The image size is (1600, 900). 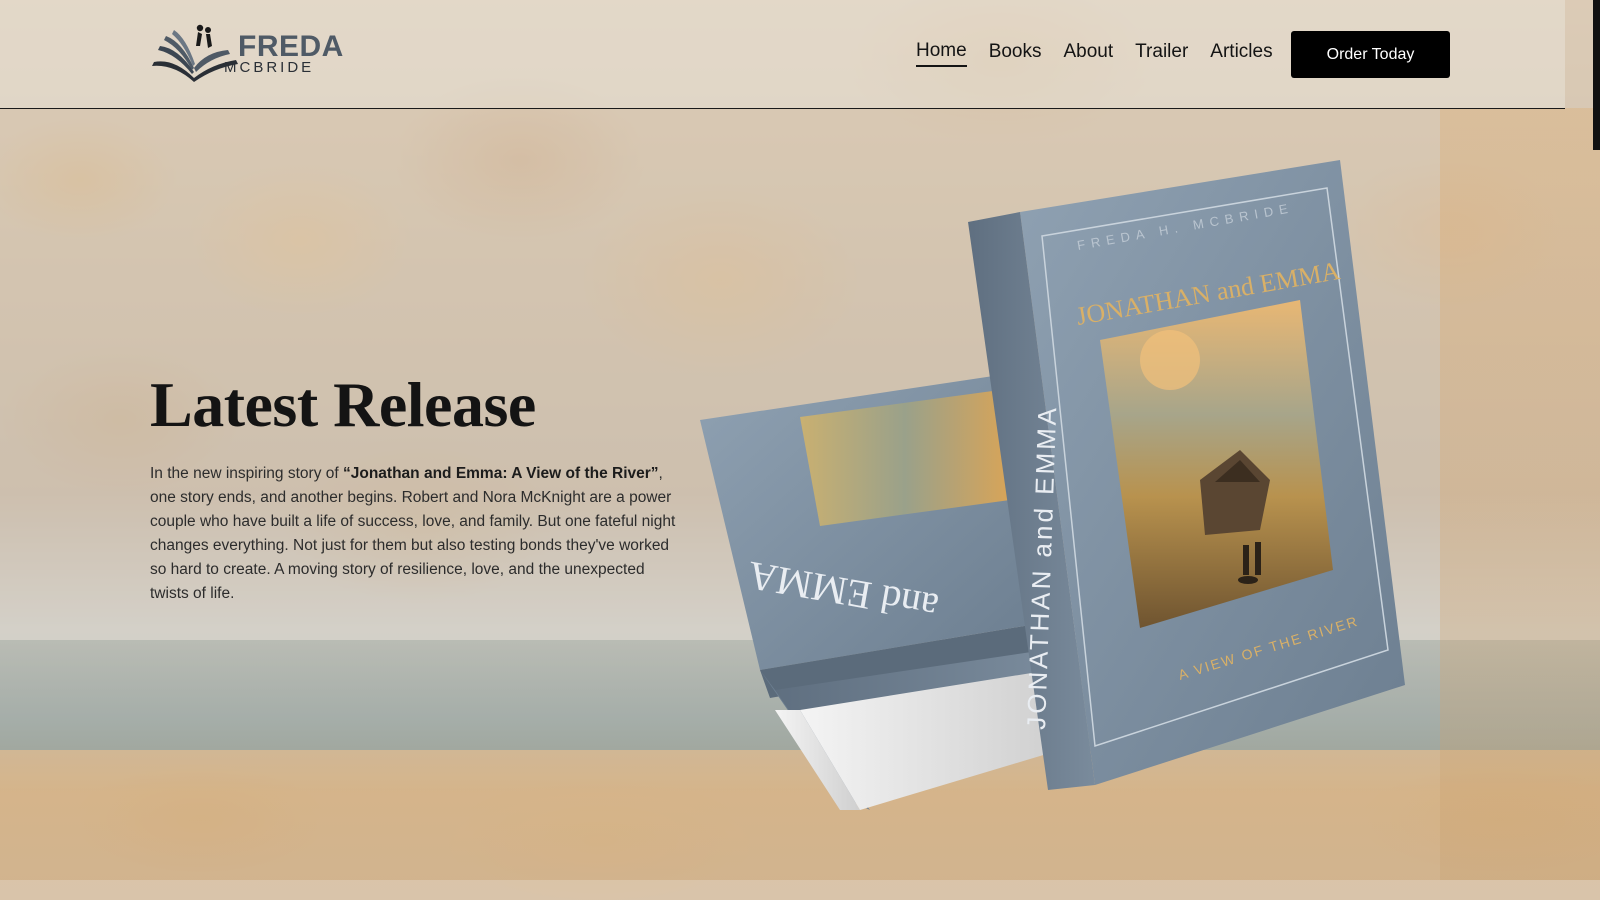 What do you see at coordinates (941, 53) in the screenshot?
I see `nav-home: Home` at bounding box center [941, 53].